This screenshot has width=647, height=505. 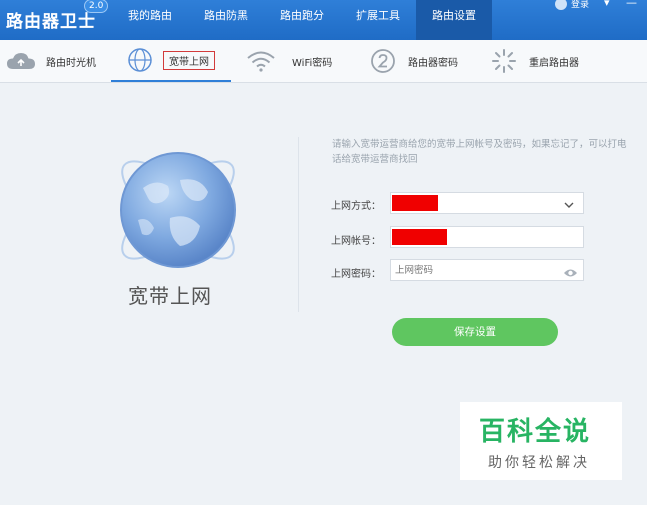 What do you see at coordinates (261, 61) in the screenshot?
I see `wifi-icon` at bounding box center [261, 61].